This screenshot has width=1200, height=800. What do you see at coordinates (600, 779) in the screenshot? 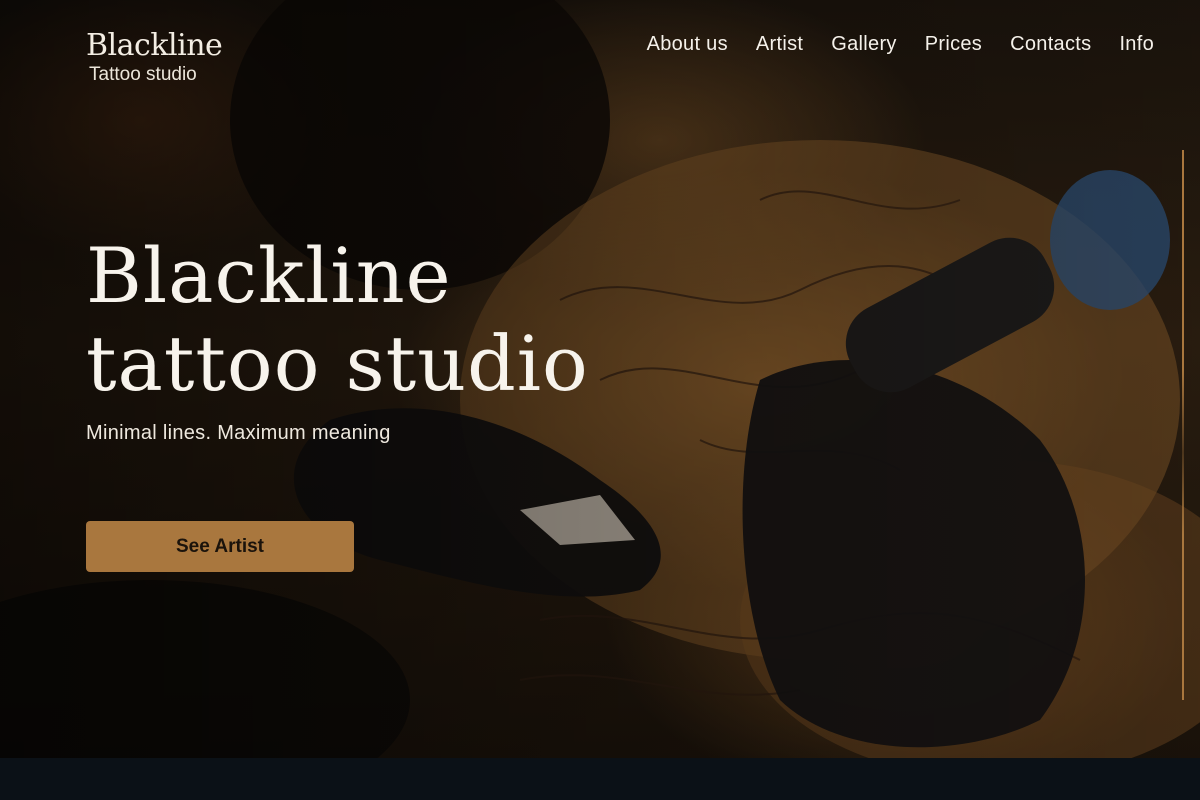
I see `footer-band` at bounding box center [600, 779].